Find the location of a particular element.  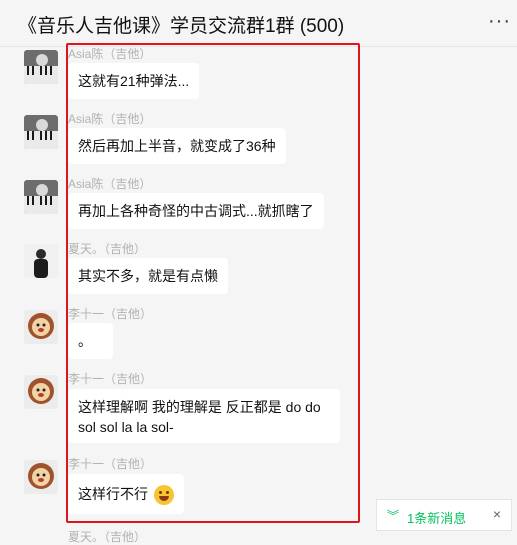

message-bubble: 这样行不行 is located at coordinates (126, 494).